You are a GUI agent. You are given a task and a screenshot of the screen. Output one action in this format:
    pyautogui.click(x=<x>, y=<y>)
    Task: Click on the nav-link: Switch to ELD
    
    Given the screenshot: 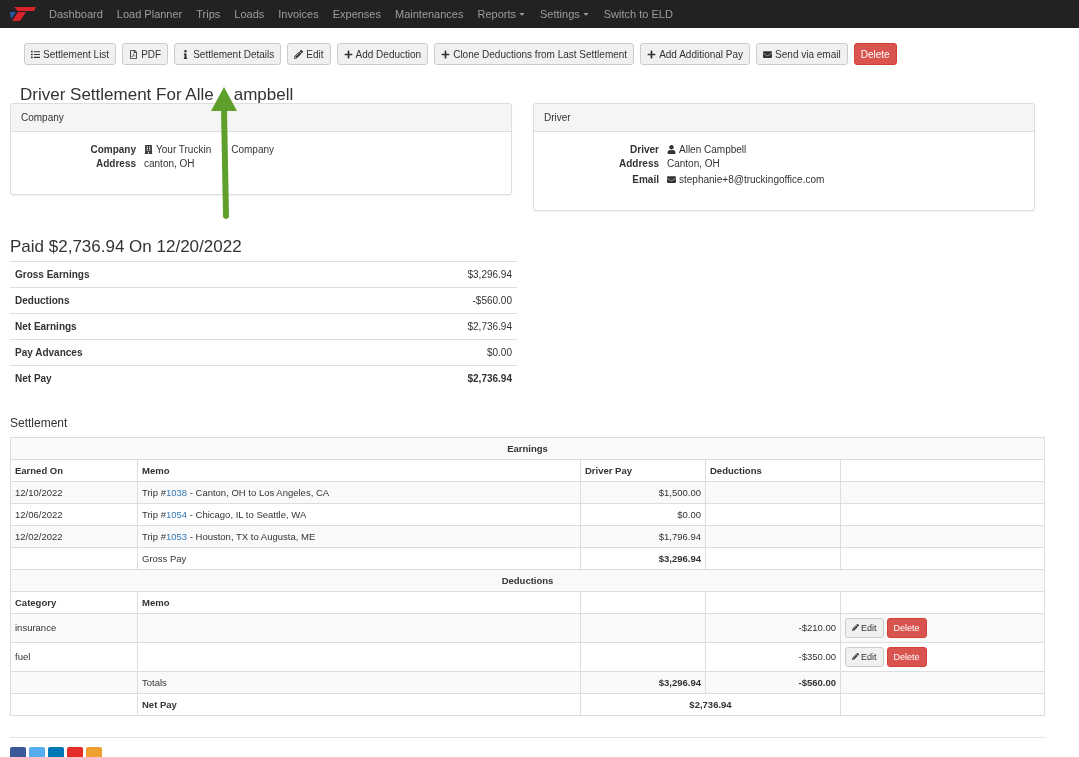 What is the action you would take?
    pyautogui.click(x=638, y=14)
    